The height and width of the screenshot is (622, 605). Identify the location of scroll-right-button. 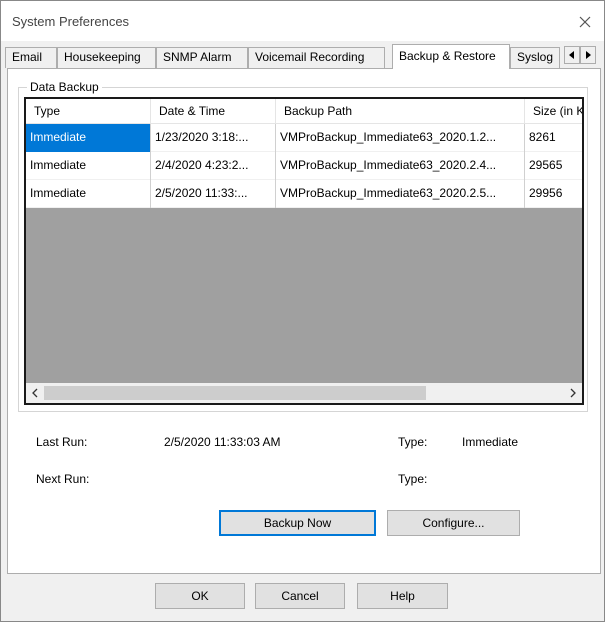
(573, 393).